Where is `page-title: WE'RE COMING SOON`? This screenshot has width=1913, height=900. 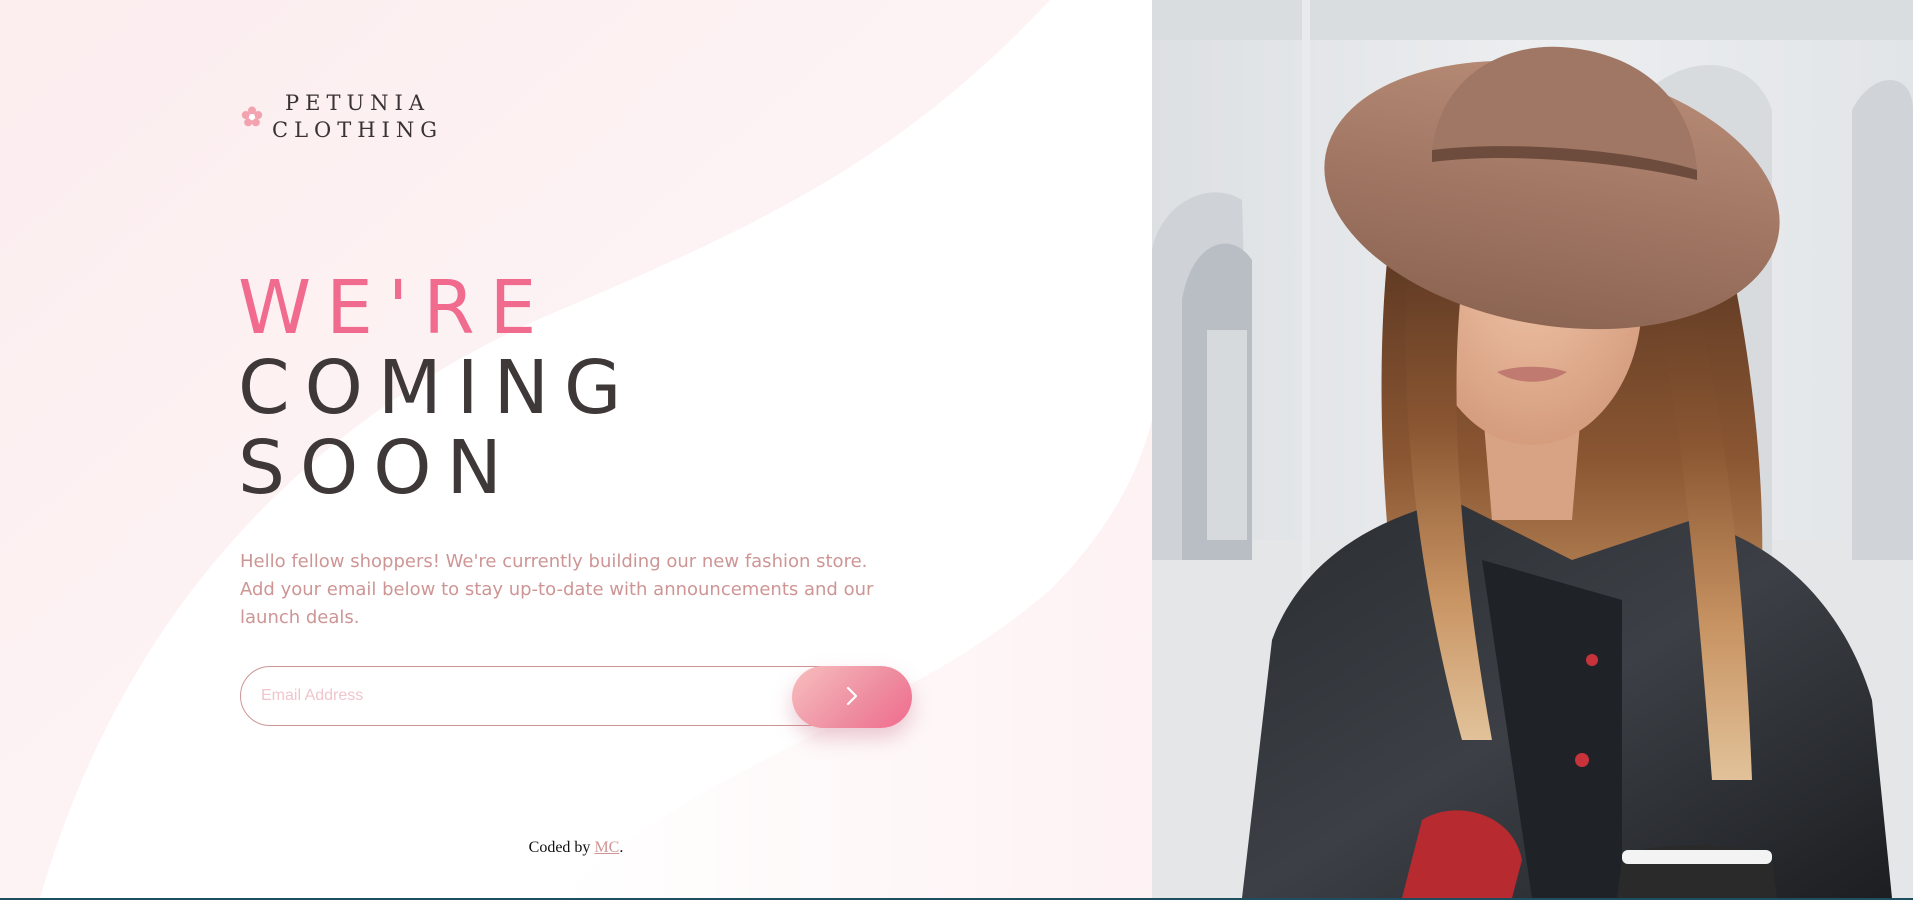
page-title: WE'RE COMING SOON is located at coordinates (437, 388).